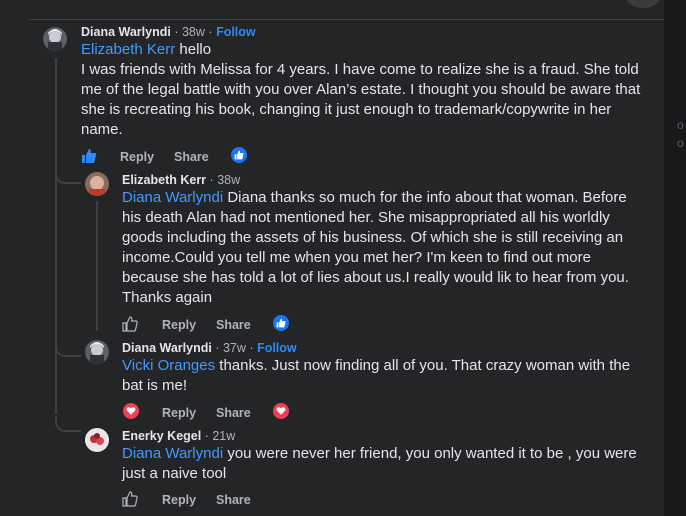  I want to click on divider, so click(346, 19).